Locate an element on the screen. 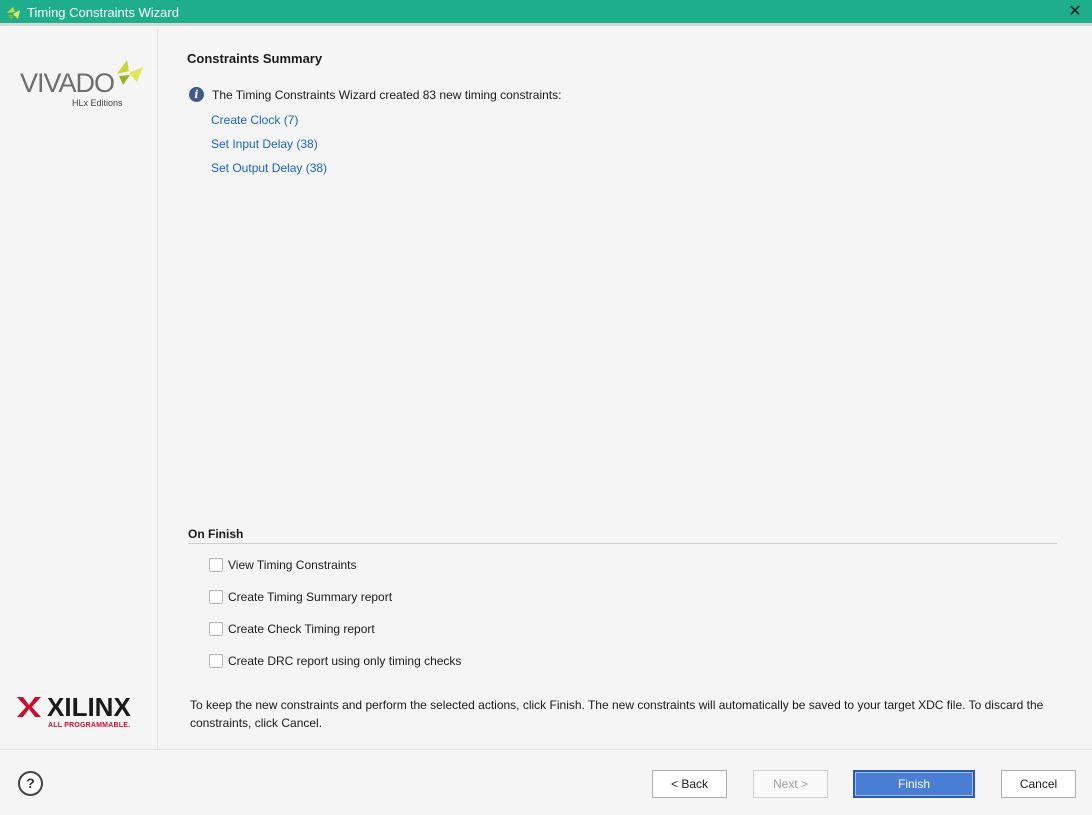 The image size is (1092, 815). on-finish-heading: On Finish is located at coordinates (216, 534).